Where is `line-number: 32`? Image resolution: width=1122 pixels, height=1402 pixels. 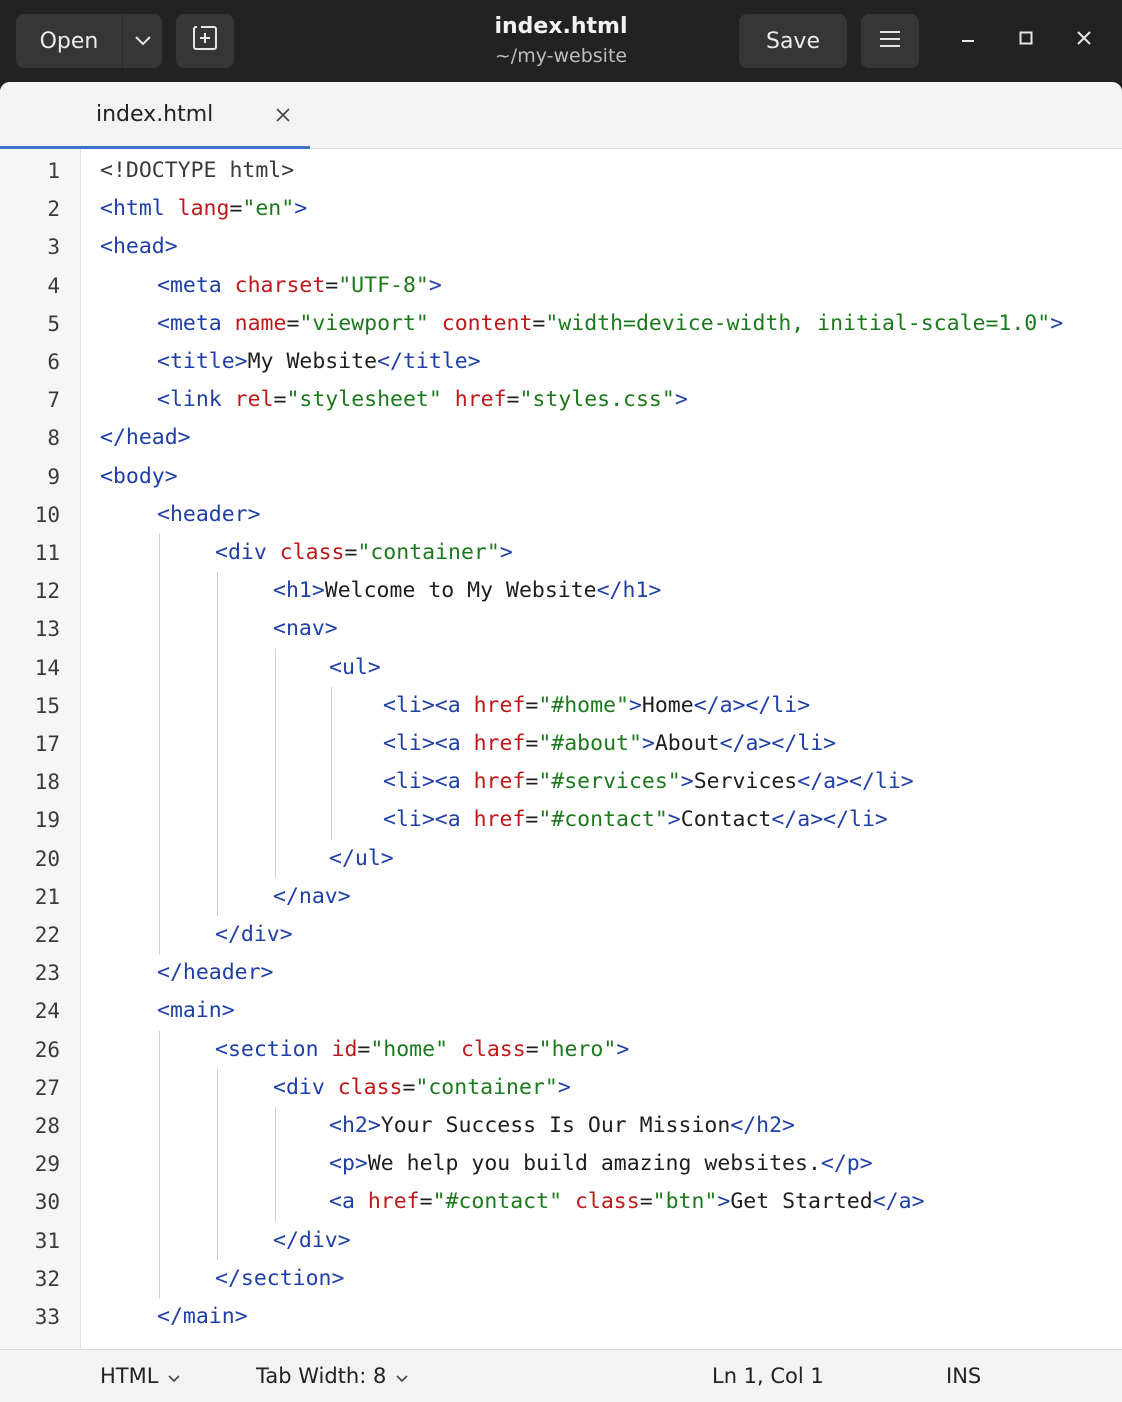 line-number: 32 is located at coordinates (47, 1278).